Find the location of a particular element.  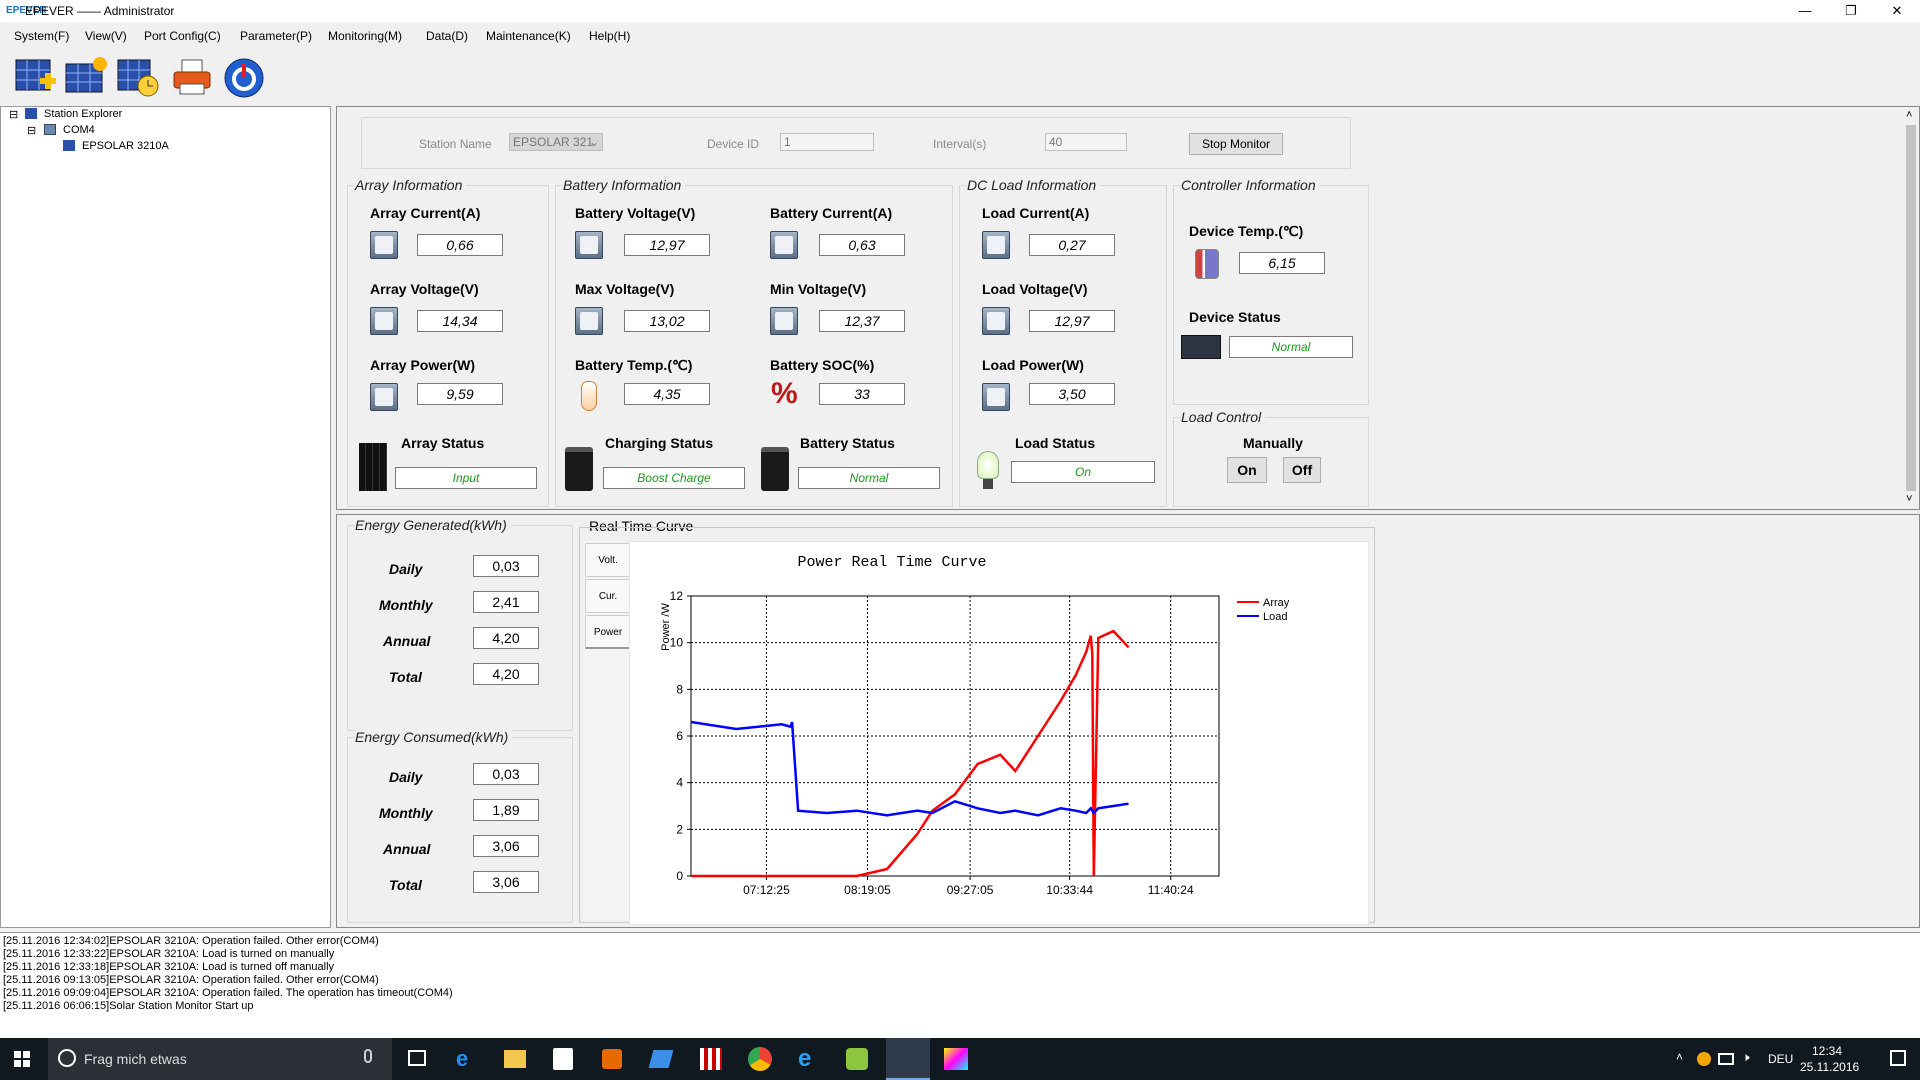

interval-label: Interval(s) is located at coordinates (960, 144).